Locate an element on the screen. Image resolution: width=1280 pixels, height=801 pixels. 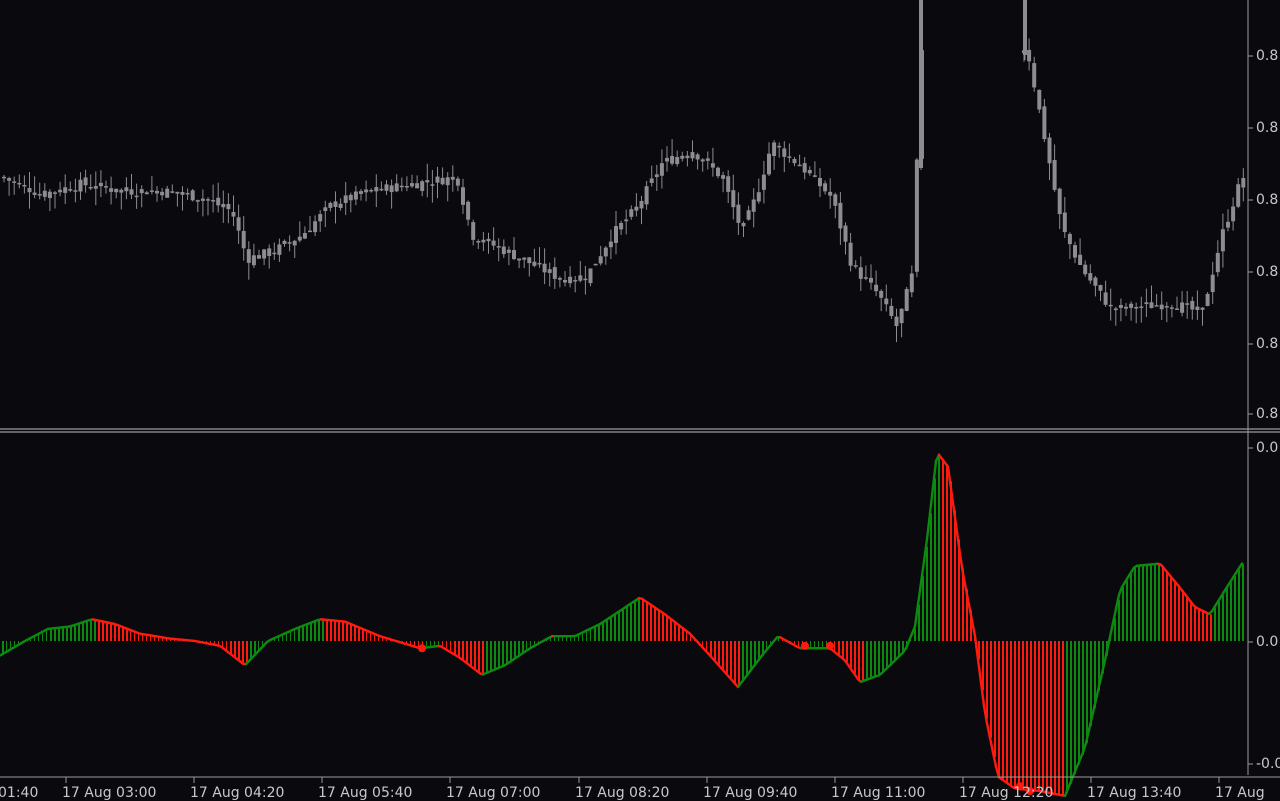
time-axis-label: 17 Aug 13:40 is located at coordinates (1134, 793).